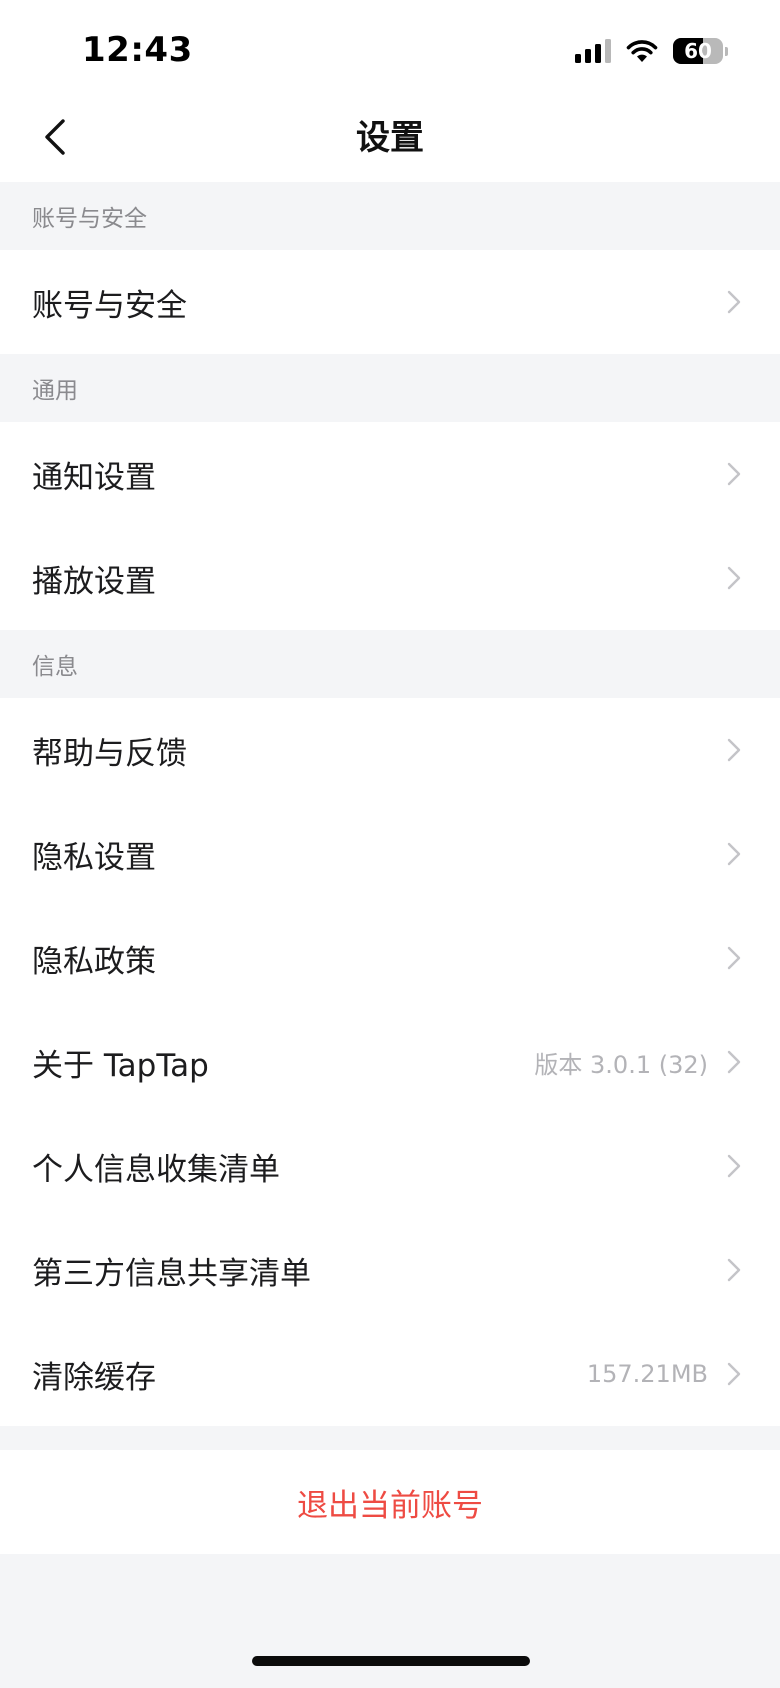 This screenshot has height=1688, width=780. I want to click on row-label: 帮助与反馈, so click(109, 753).